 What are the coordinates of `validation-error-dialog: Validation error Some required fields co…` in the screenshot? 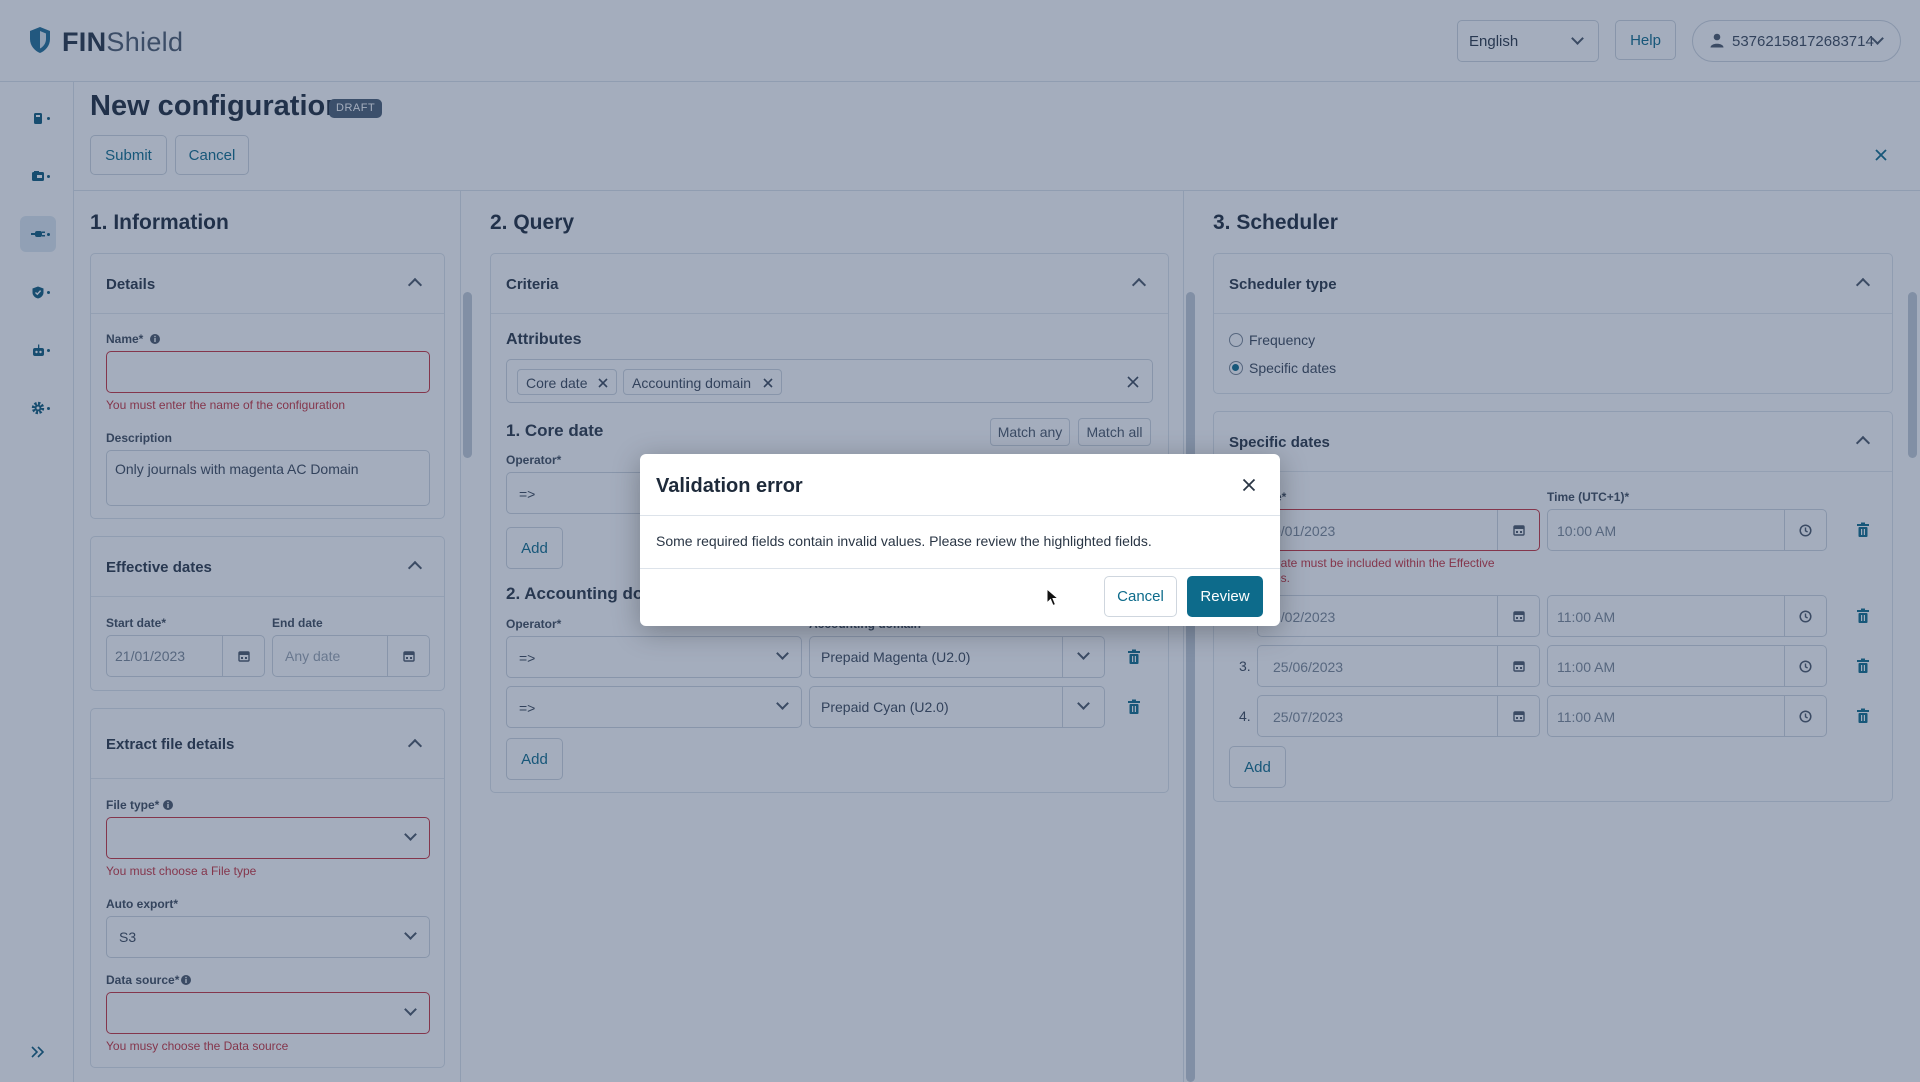 It's located at (960, 540).